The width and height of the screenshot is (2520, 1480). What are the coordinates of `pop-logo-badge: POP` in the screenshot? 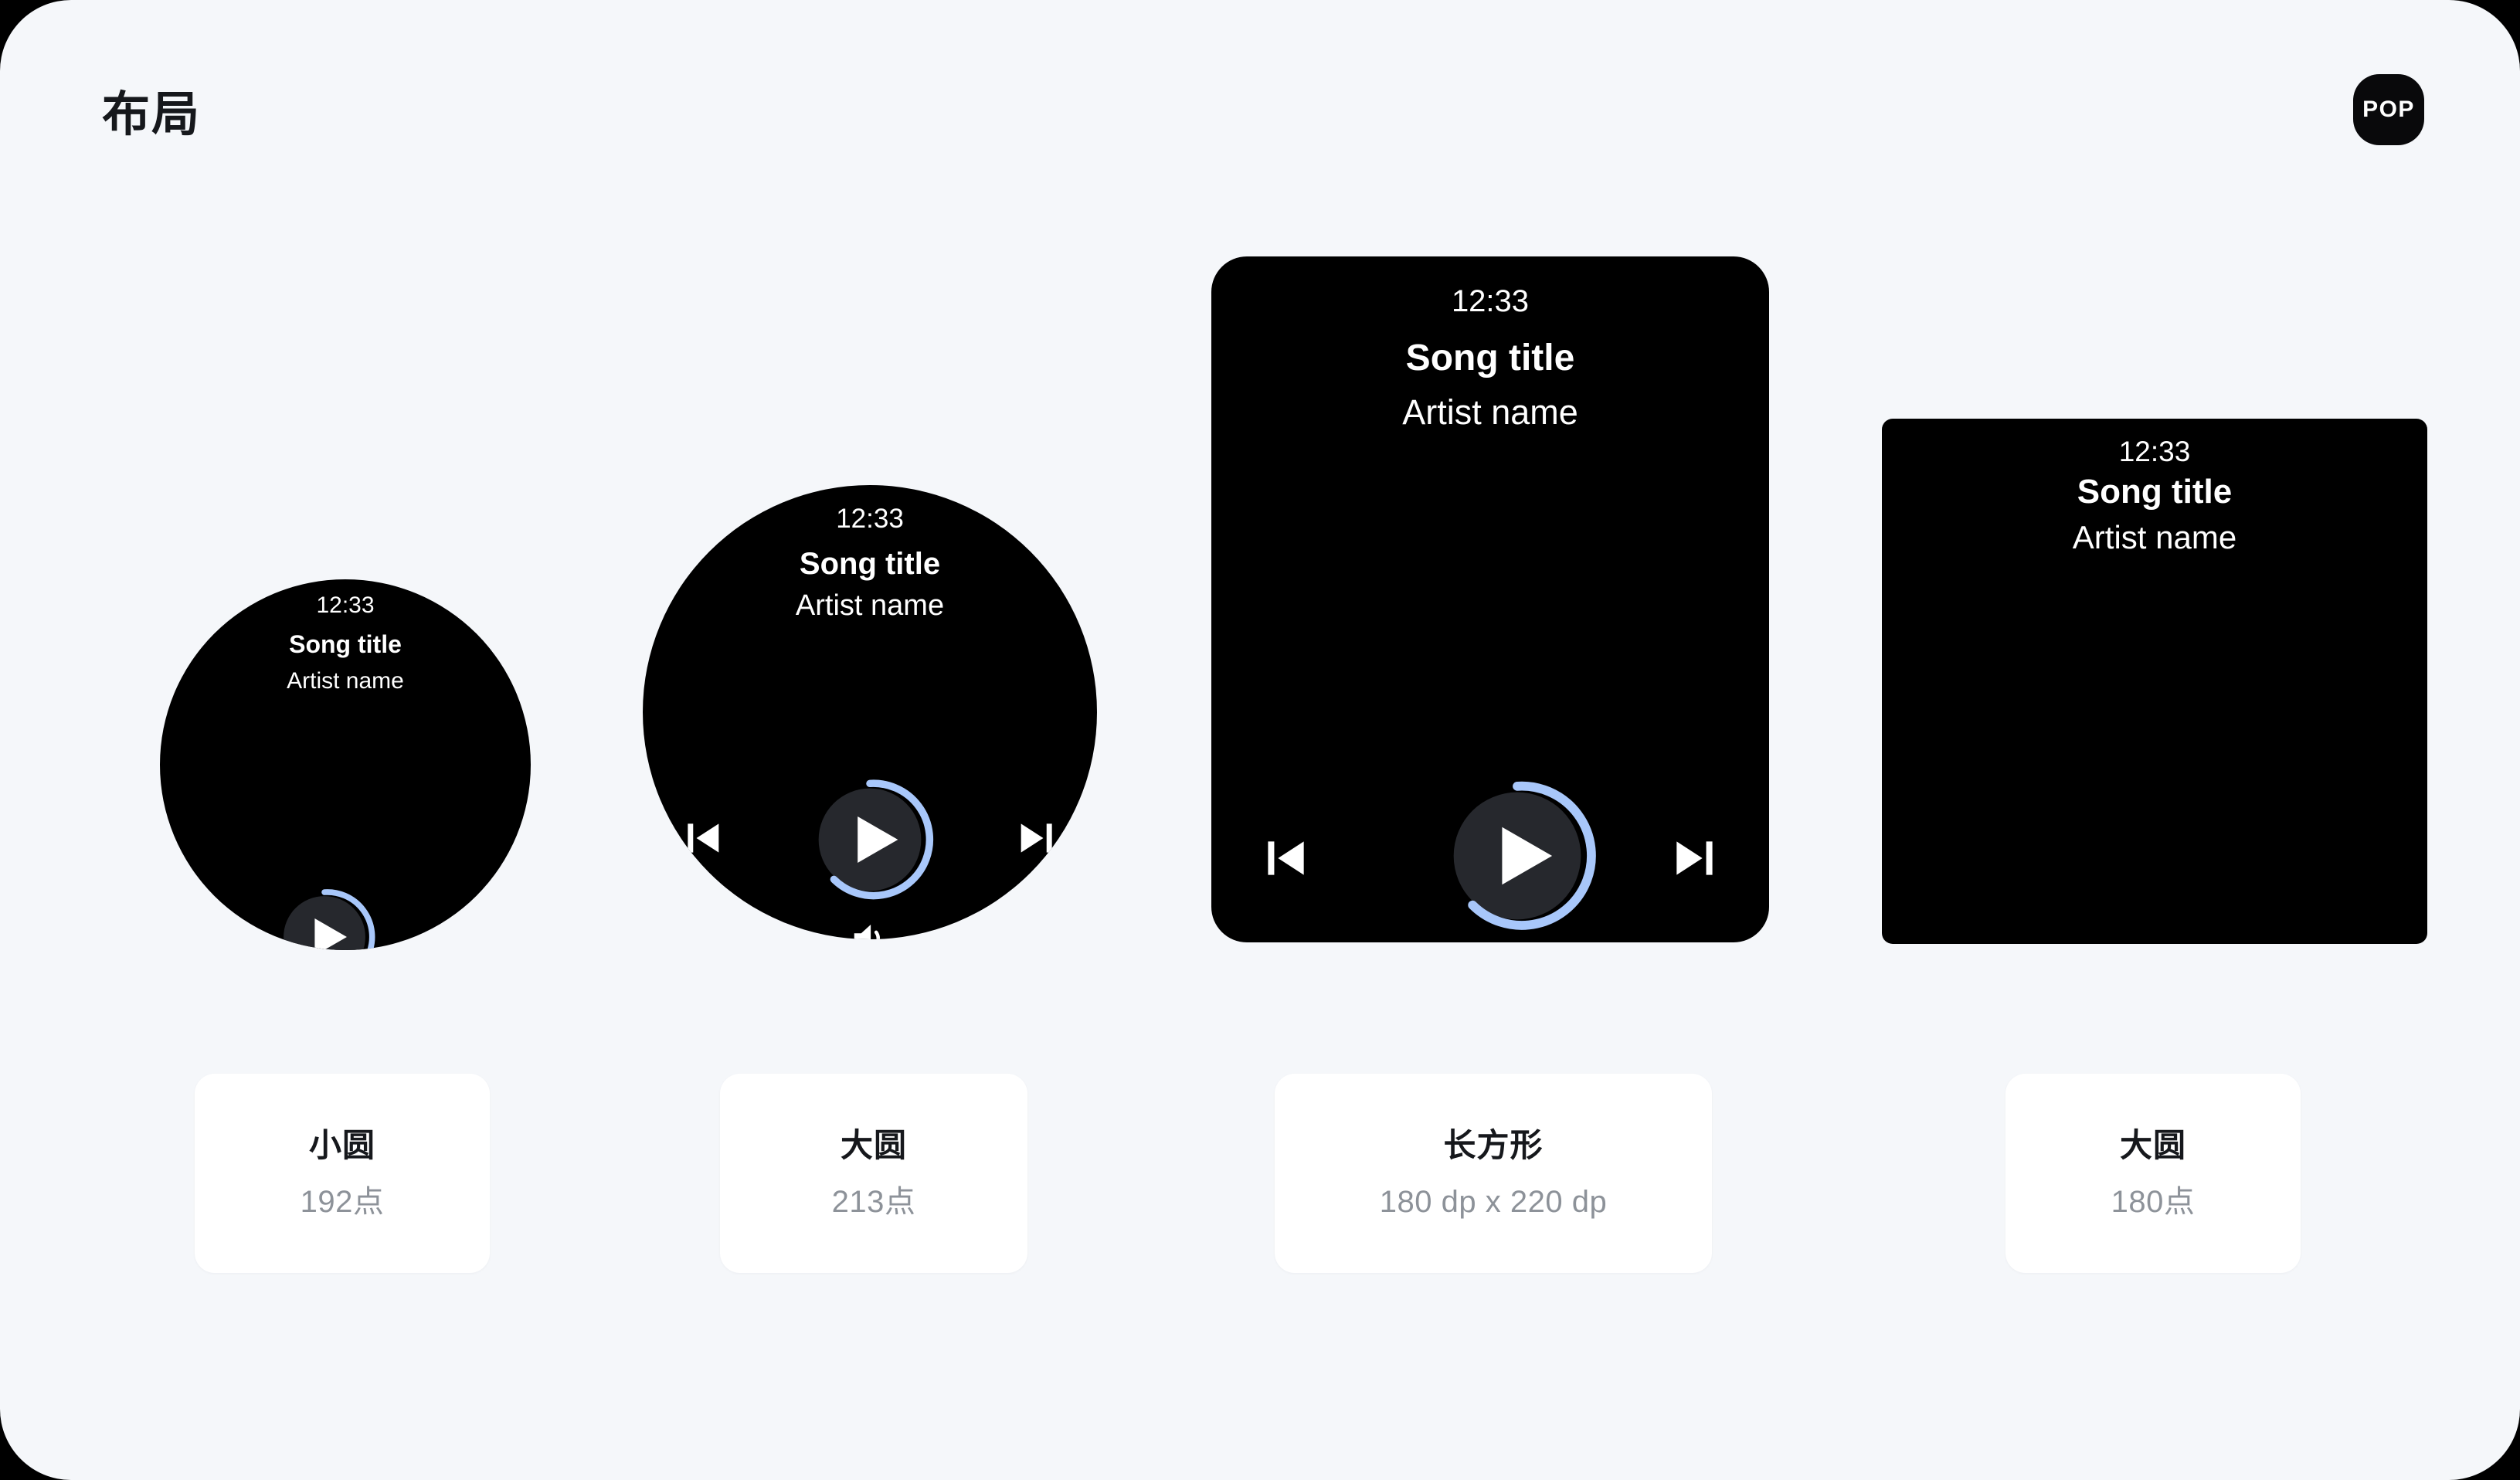 It's located at (2388, 110).